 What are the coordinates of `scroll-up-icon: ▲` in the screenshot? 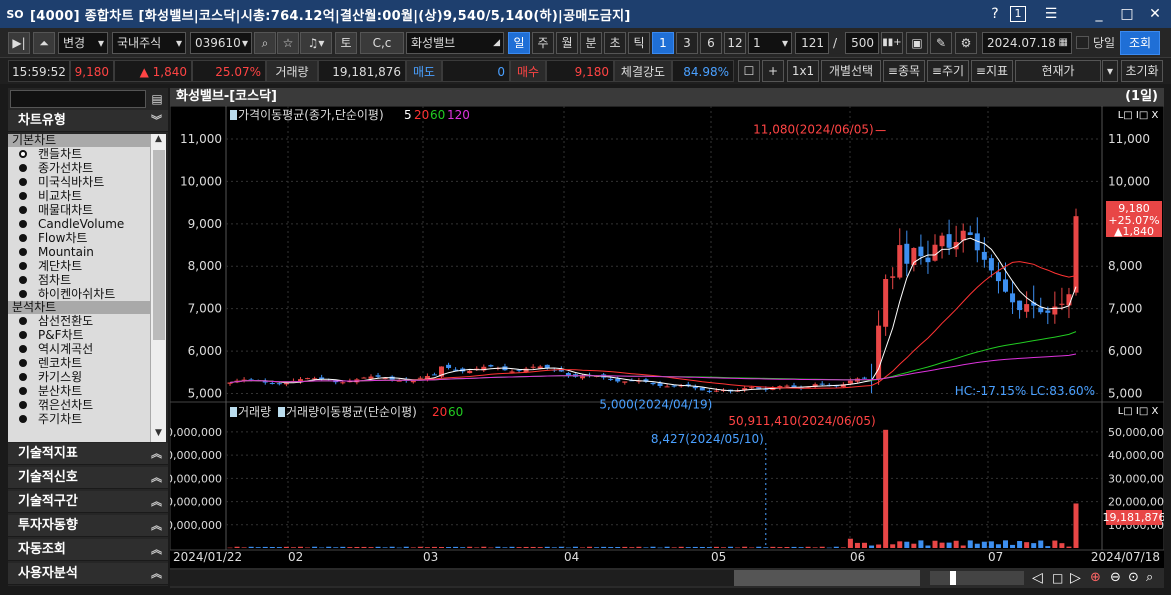 It's located at (158, 141).